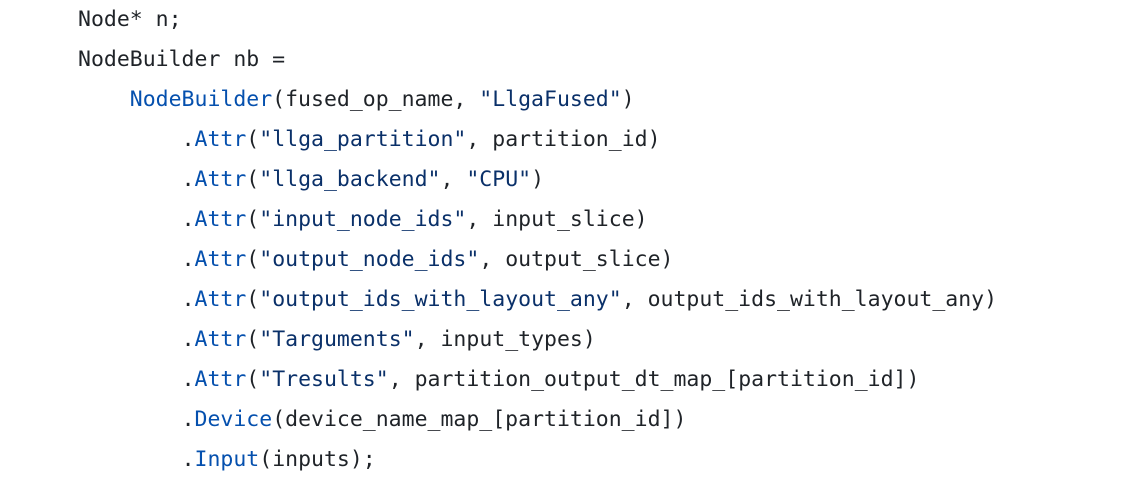  I want to click on code-text-token: , output_slice), so click(576, 259).